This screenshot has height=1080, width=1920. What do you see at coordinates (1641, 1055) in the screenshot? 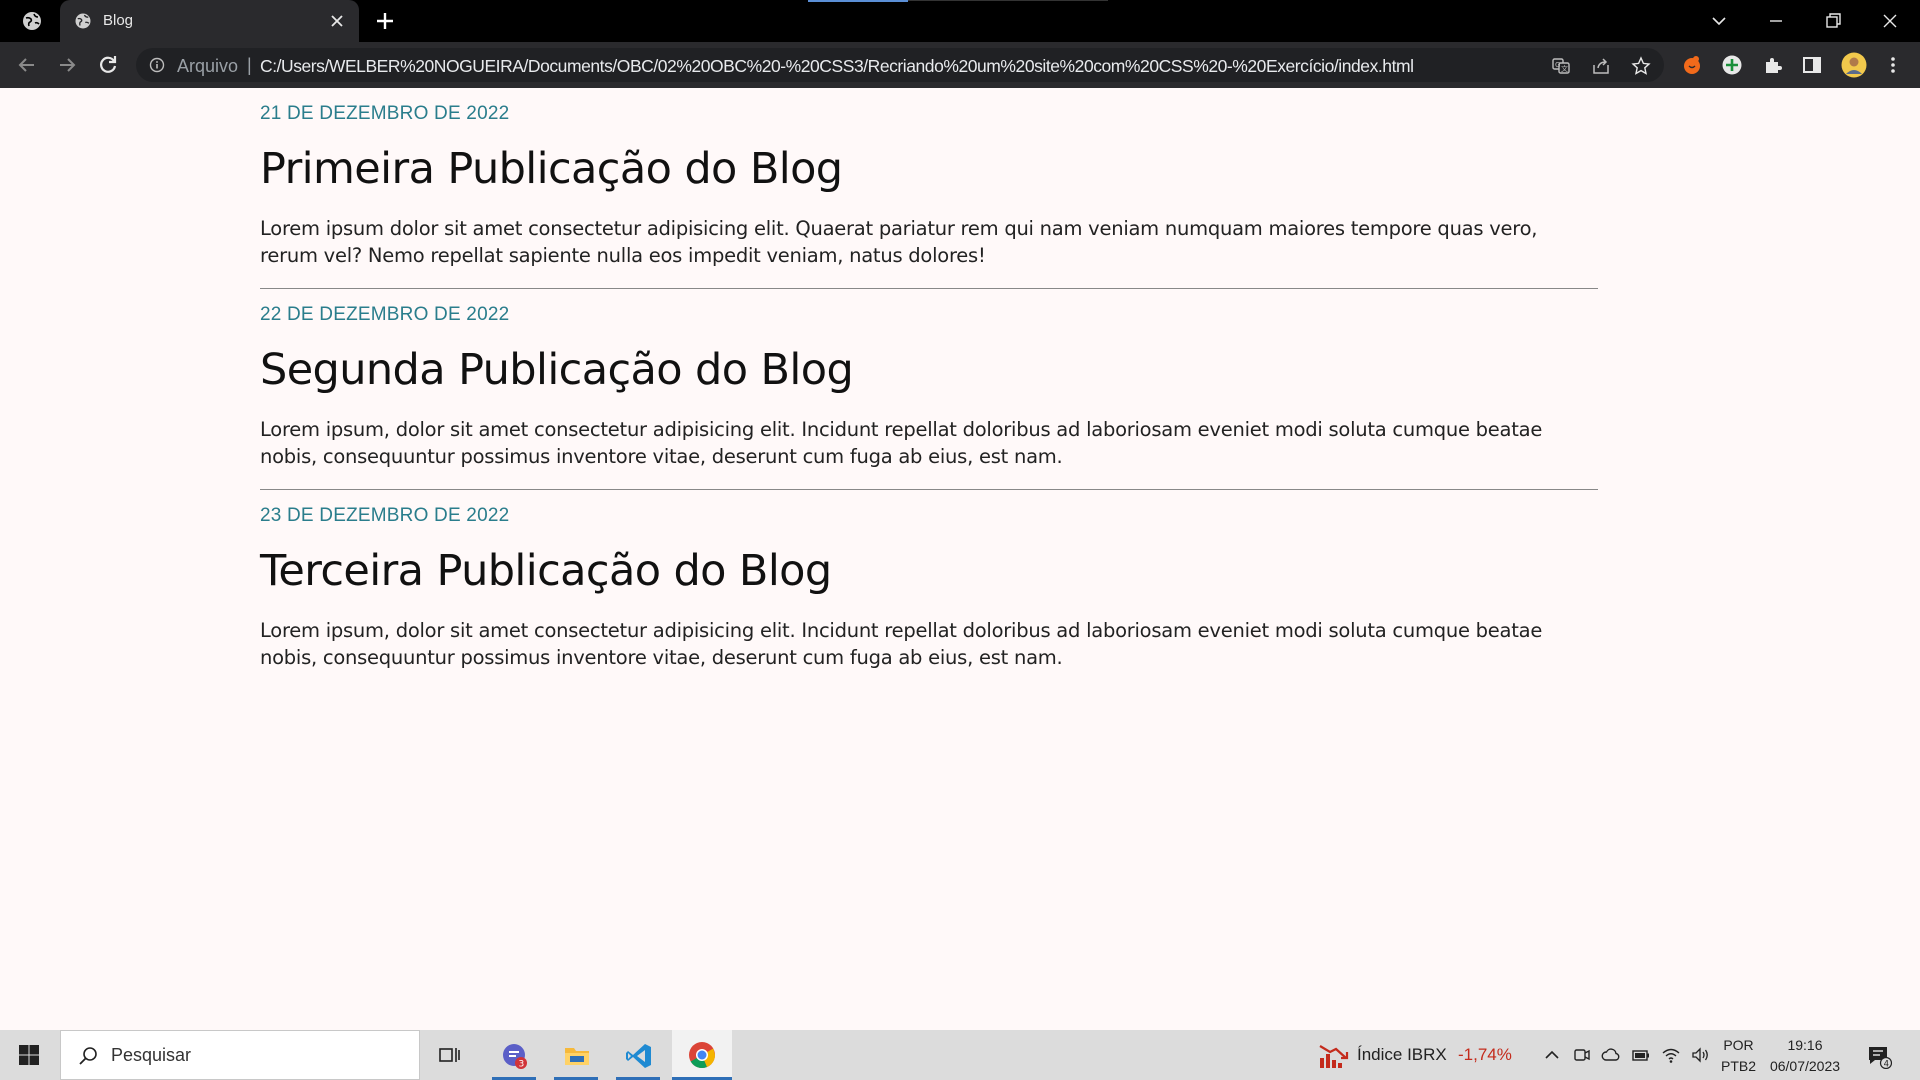
I see `battery-icon` at bounding box center [1641, 1055].